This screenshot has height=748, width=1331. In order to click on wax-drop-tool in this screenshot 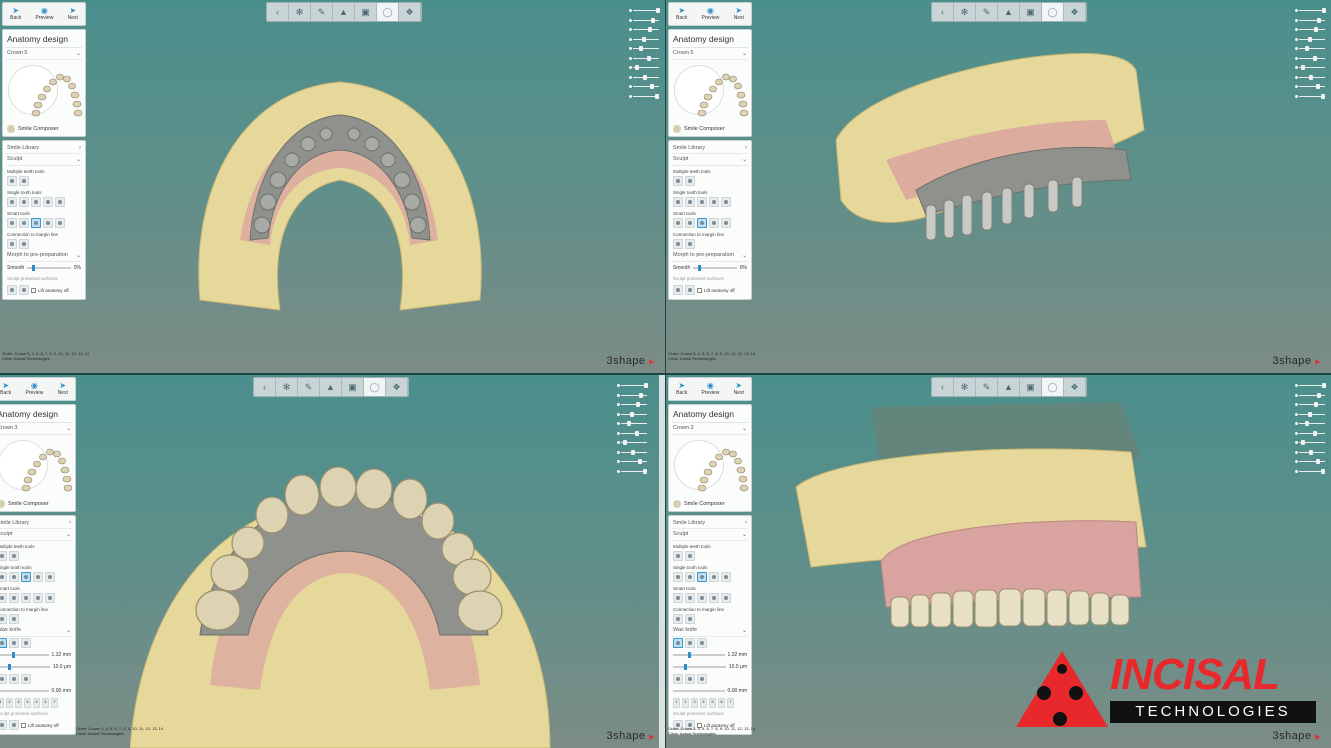, I will do `click(702, 643)`.